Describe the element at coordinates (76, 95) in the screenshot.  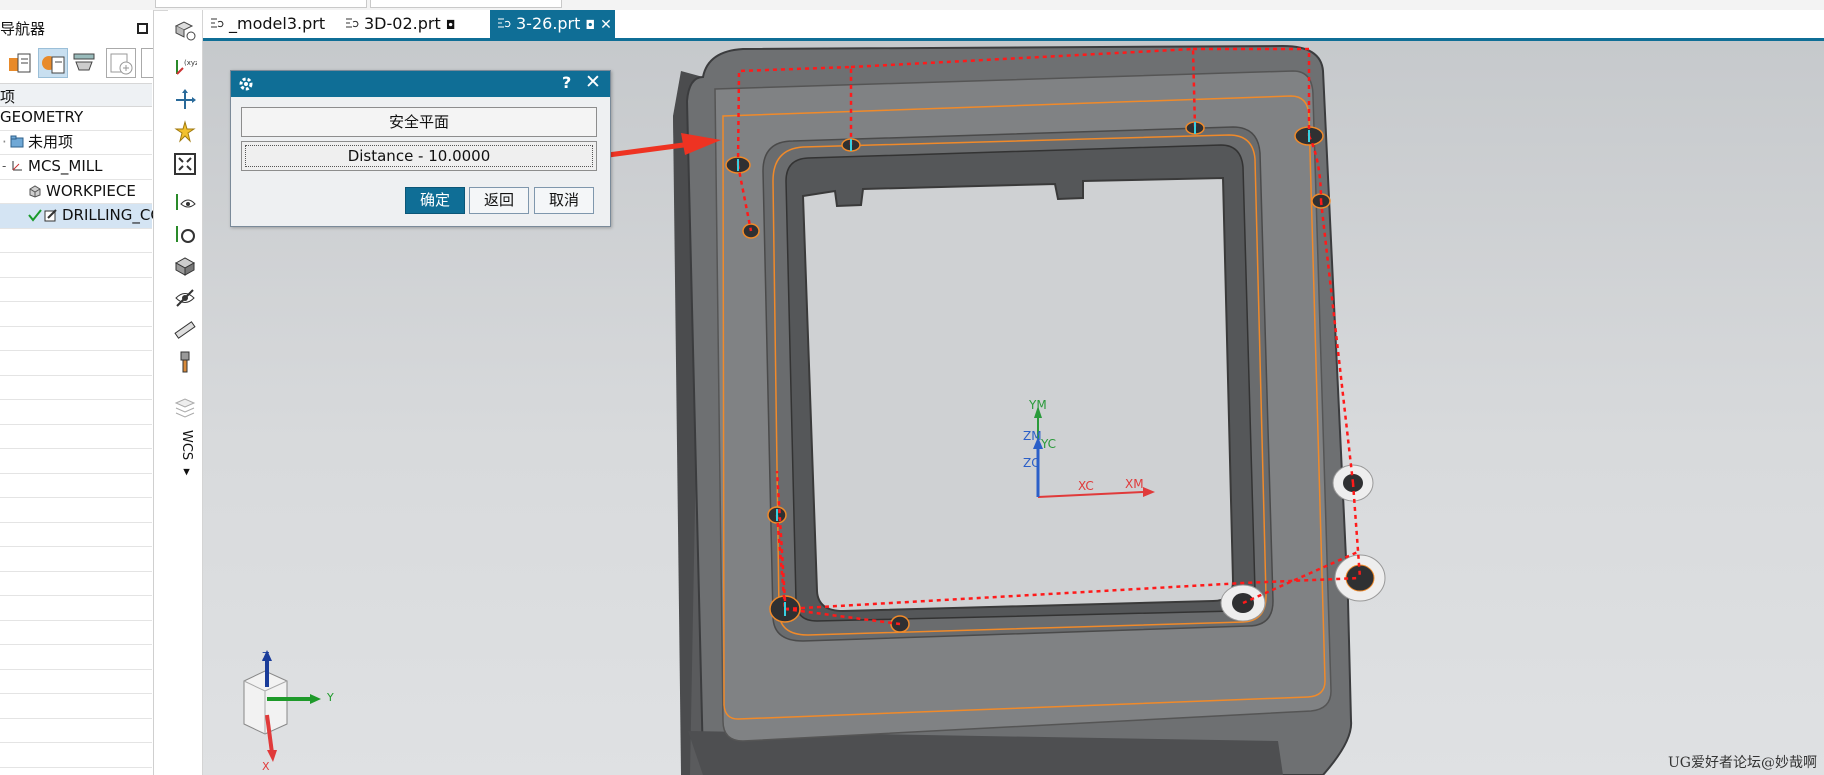
I see `name-column-header: 项` at that location.